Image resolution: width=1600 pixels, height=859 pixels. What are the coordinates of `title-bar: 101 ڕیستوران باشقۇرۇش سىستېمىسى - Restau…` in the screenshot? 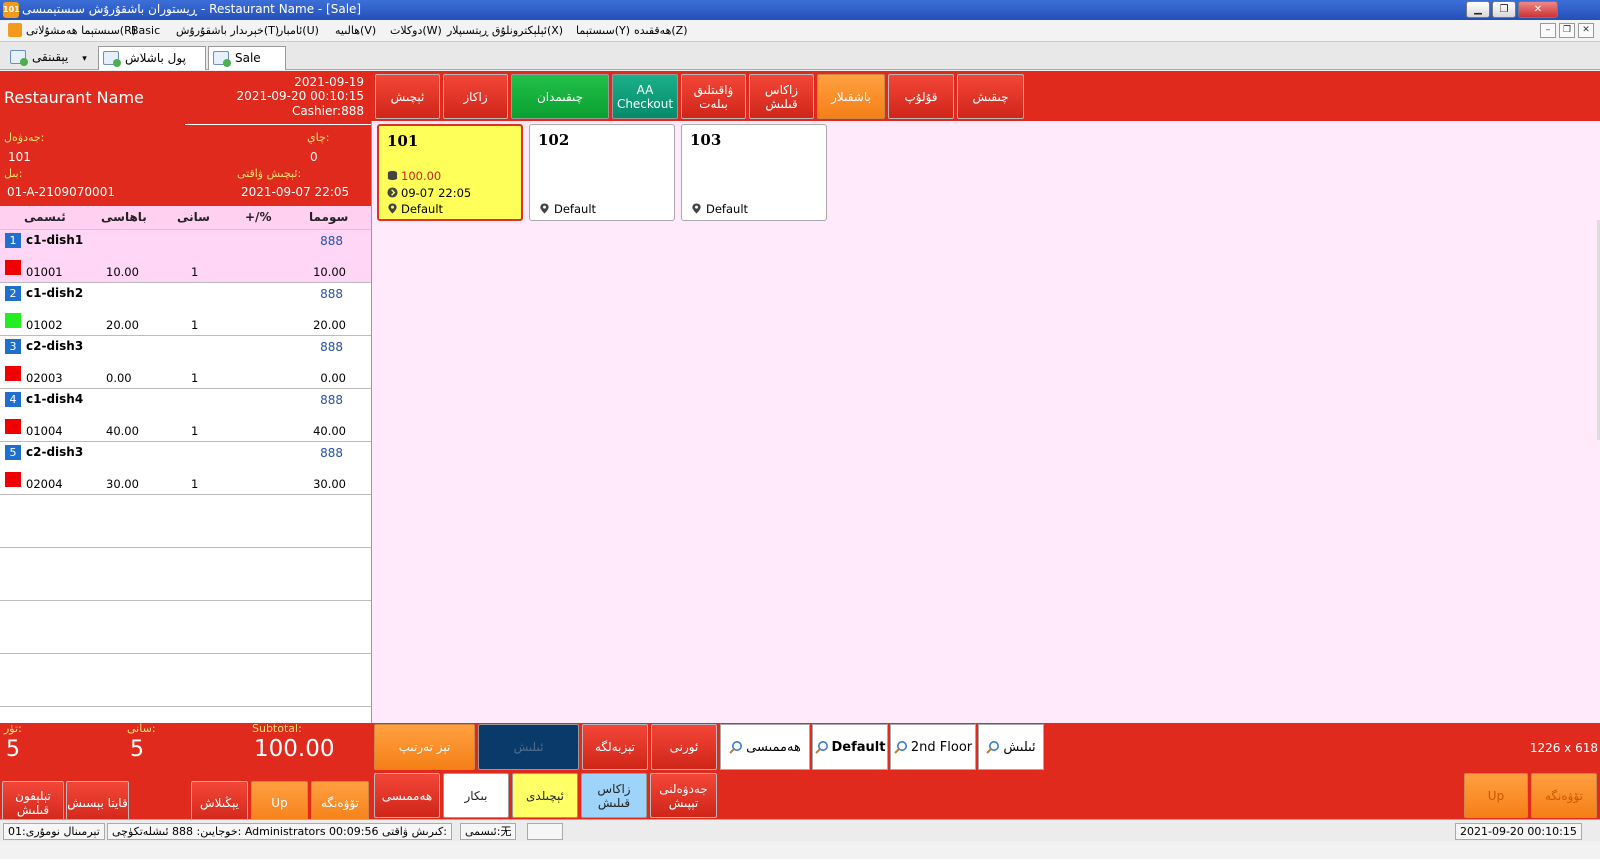 It's located at (800, 10).